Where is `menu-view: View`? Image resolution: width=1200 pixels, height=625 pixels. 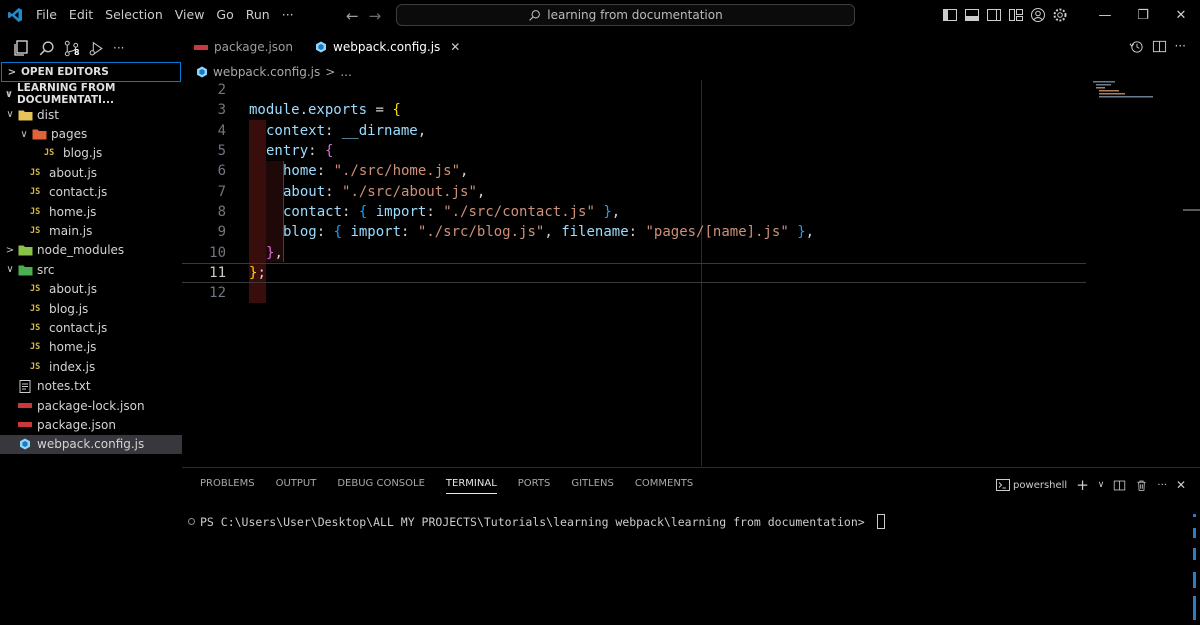 menu-view: View is located at coordinates (190, 15).